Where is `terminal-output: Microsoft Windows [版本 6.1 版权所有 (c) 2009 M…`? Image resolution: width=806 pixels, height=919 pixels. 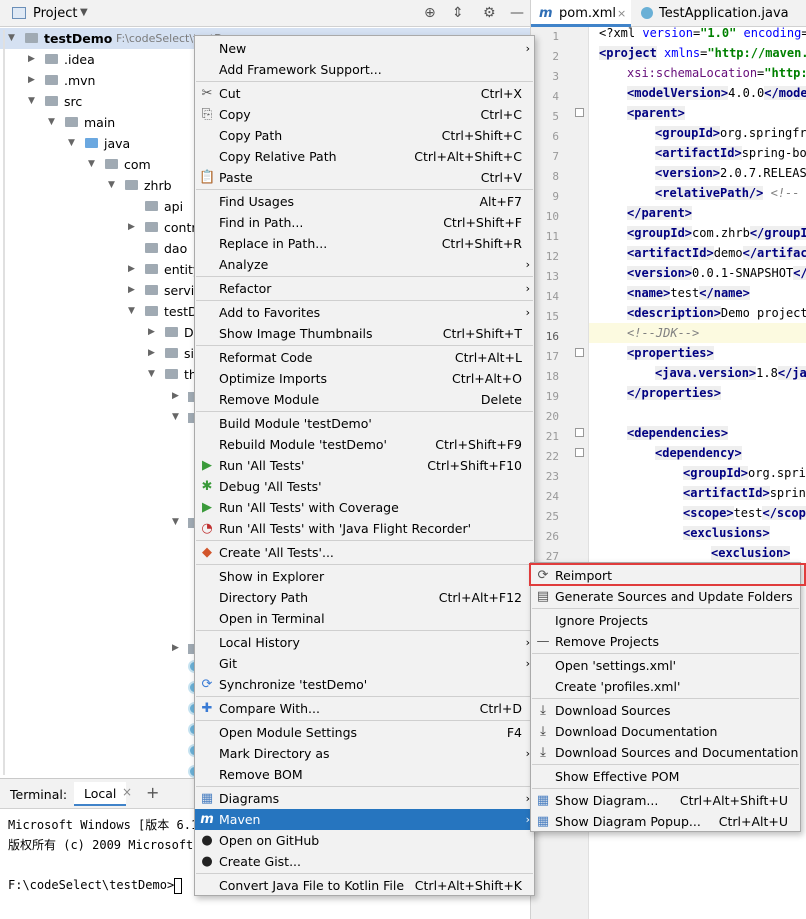
terminal-output: Microsoft Windows [版本 6.1 版权所有 (c) 2009 M… is located at coordinates (103, 855).